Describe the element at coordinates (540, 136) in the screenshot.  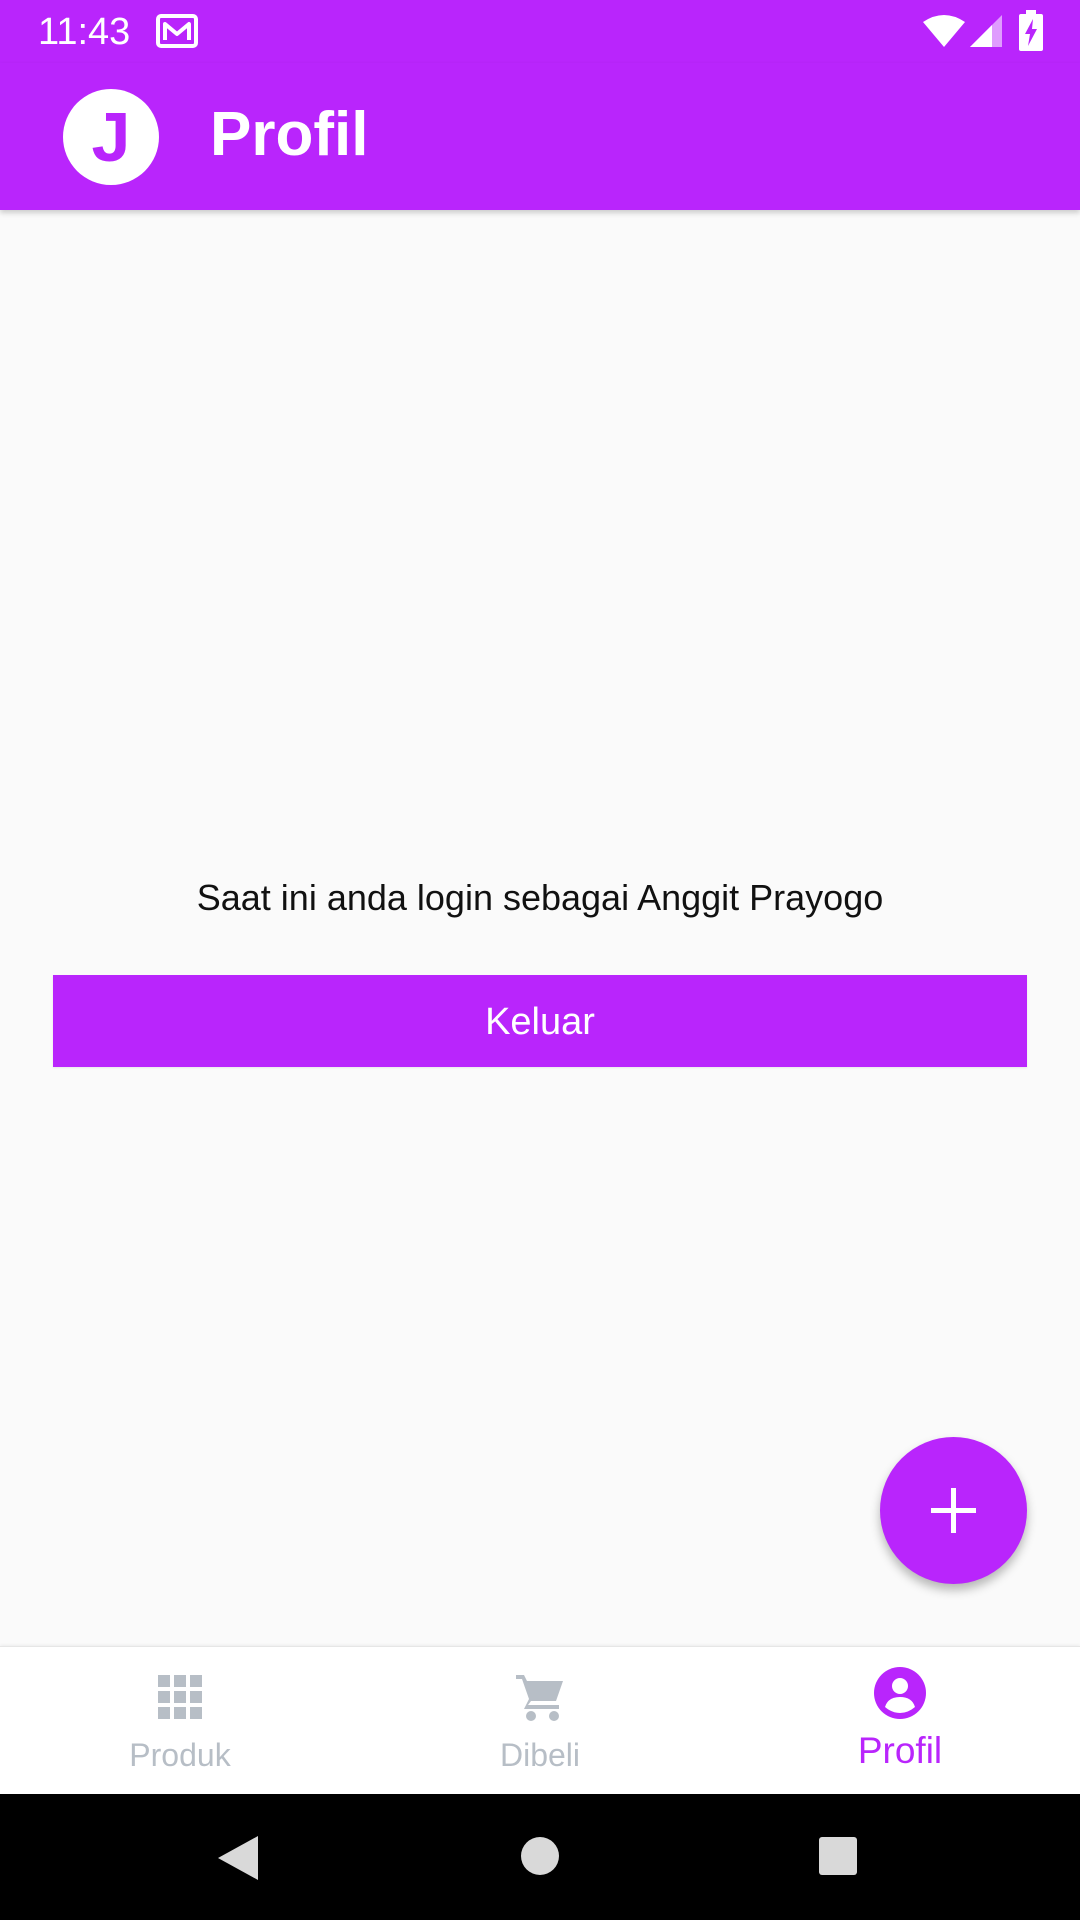
I see `app-bar: J Profil` at that location.